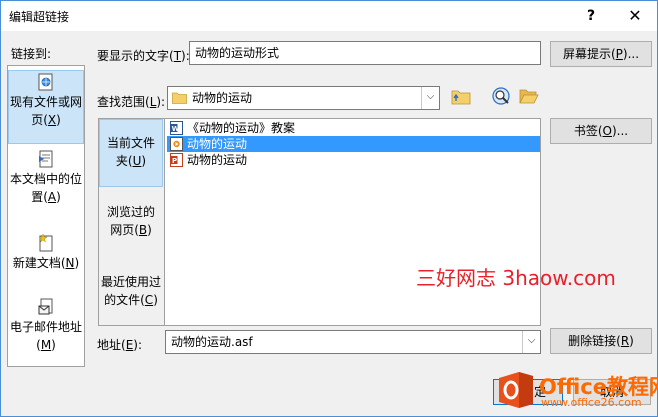 The image size is (658, 417). Describe the element at coordinates (591, 402) in the screenshot. I see `office-url-watermark: www.office26.com` at that location.